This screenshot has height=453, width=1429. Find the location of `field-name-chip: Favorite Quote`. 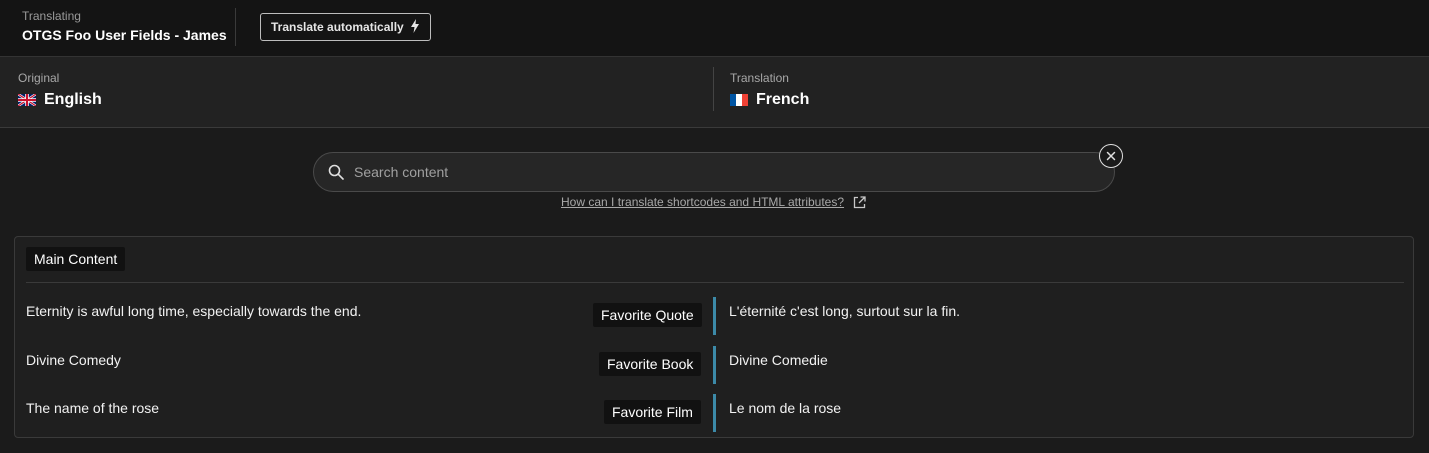

field-name-chip: Favorite Quote is located at coordinates (647, 315).